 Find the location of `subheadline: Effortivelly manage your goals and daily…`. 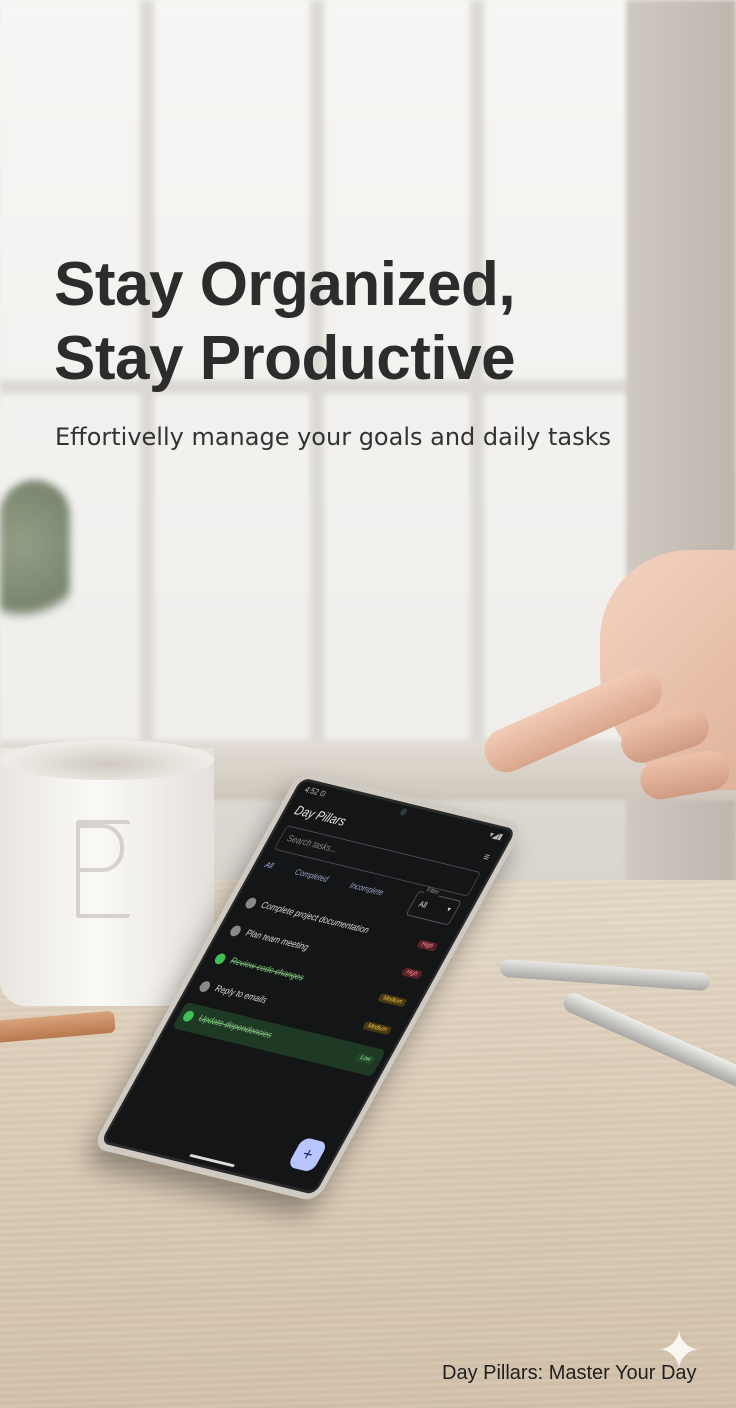

subheadline: Effortivelly manage your goals and daily… is located at coordinates (333, 437).